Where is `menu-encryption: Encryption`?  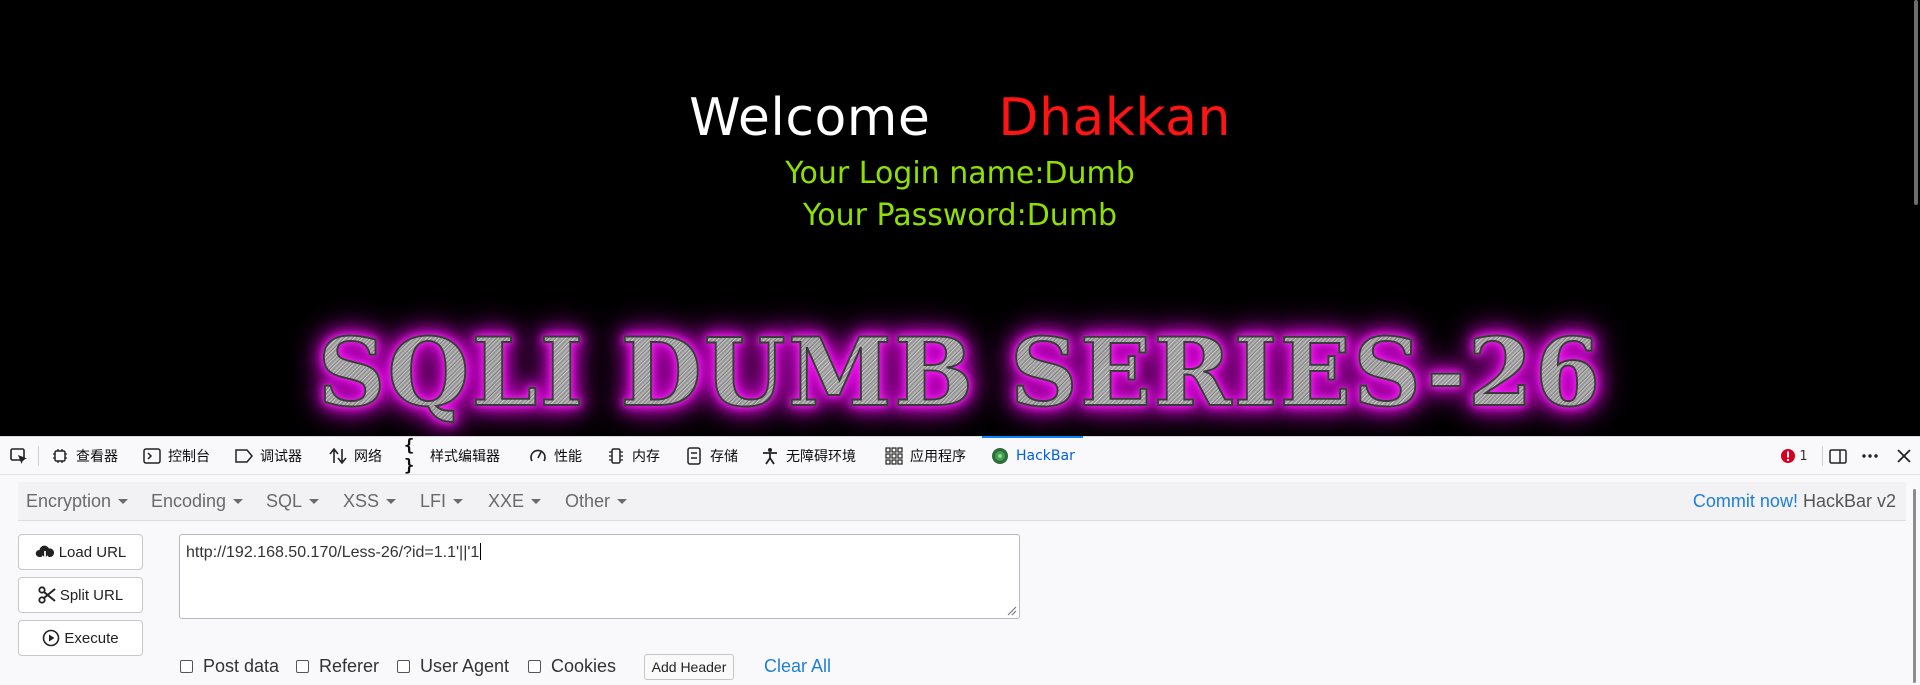
menu-encryption: Encryption is located at coordinates (77, 501).